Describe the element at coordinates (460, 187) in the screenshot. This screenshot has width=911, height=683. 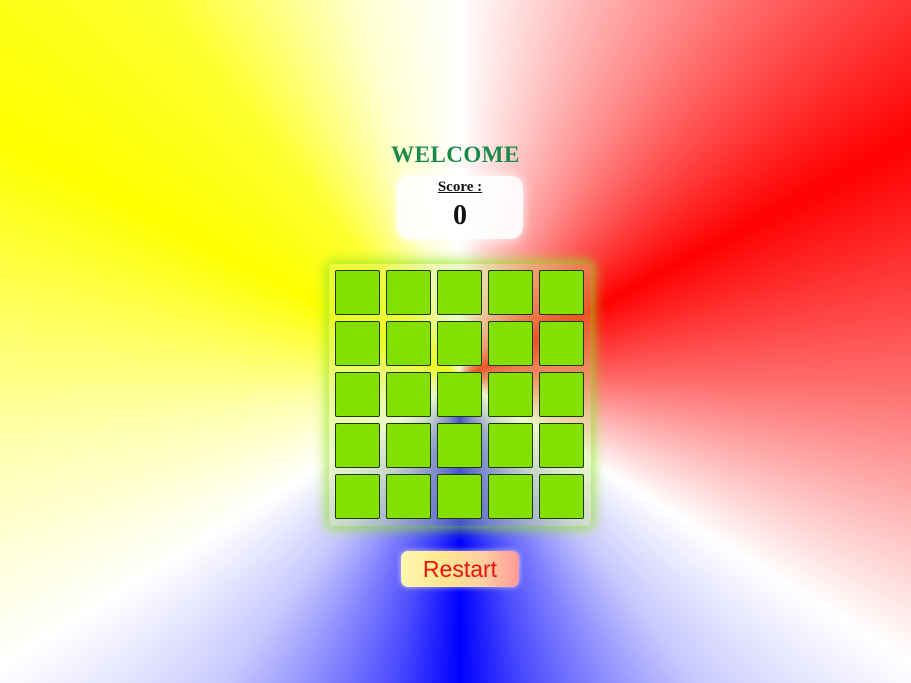
I see `score-label: Score :` at that location.